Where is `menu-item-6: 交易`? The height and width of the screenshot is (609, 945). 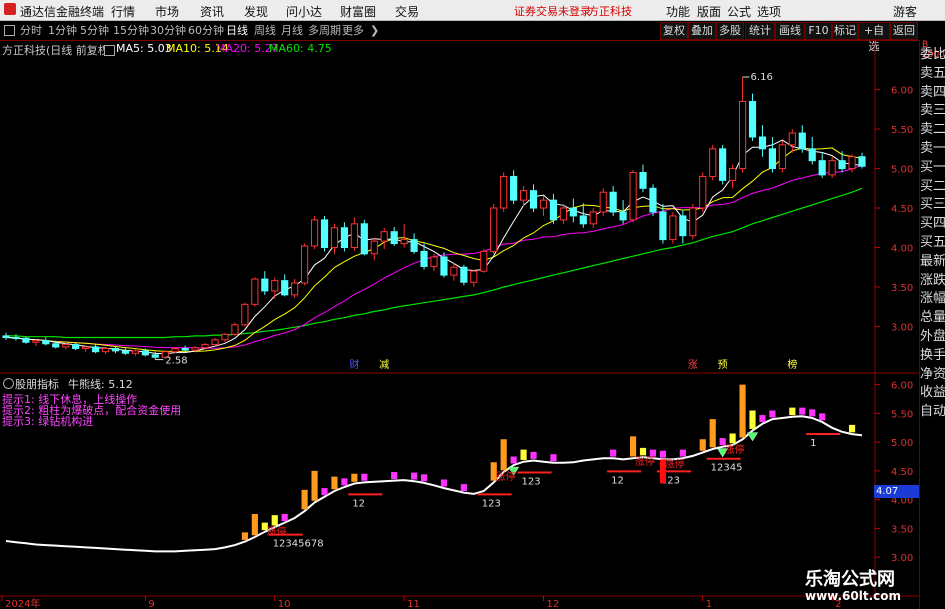 menu-item-6: 交易 is located at coordinates (407, 11).